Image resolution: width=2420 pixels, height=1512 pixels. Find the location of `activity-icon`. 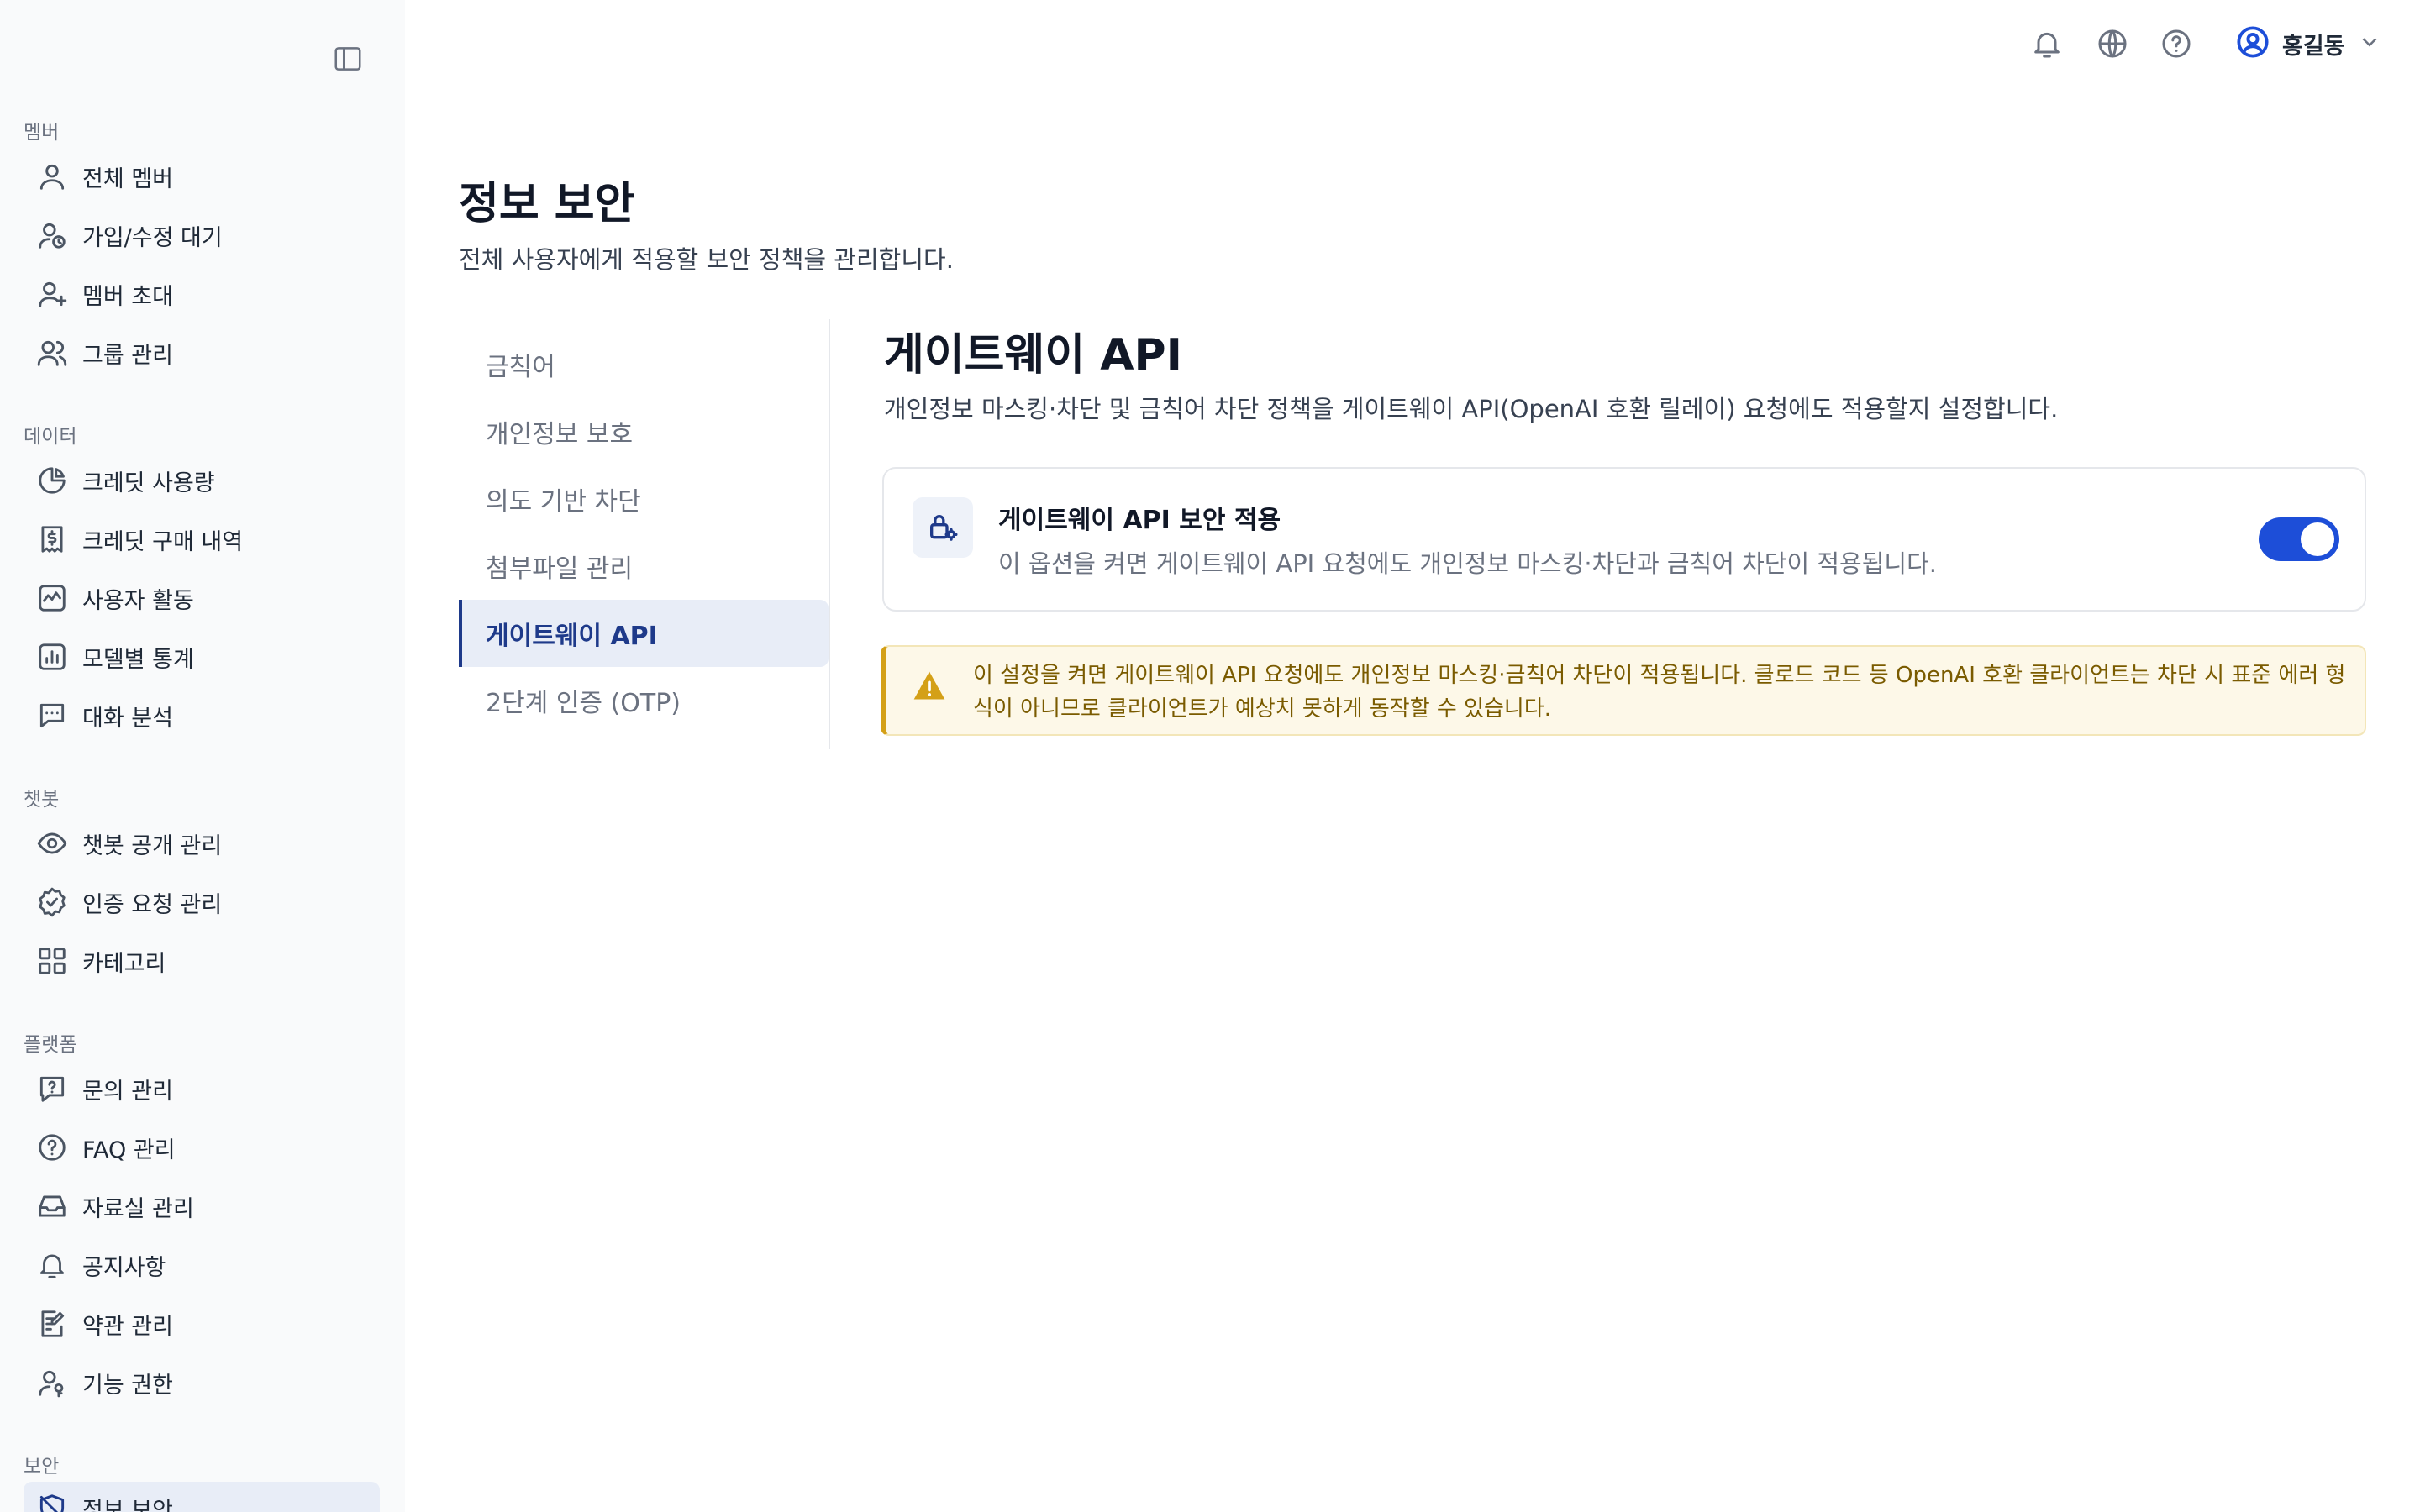

activity-icon is located at coordinates (52, 598).